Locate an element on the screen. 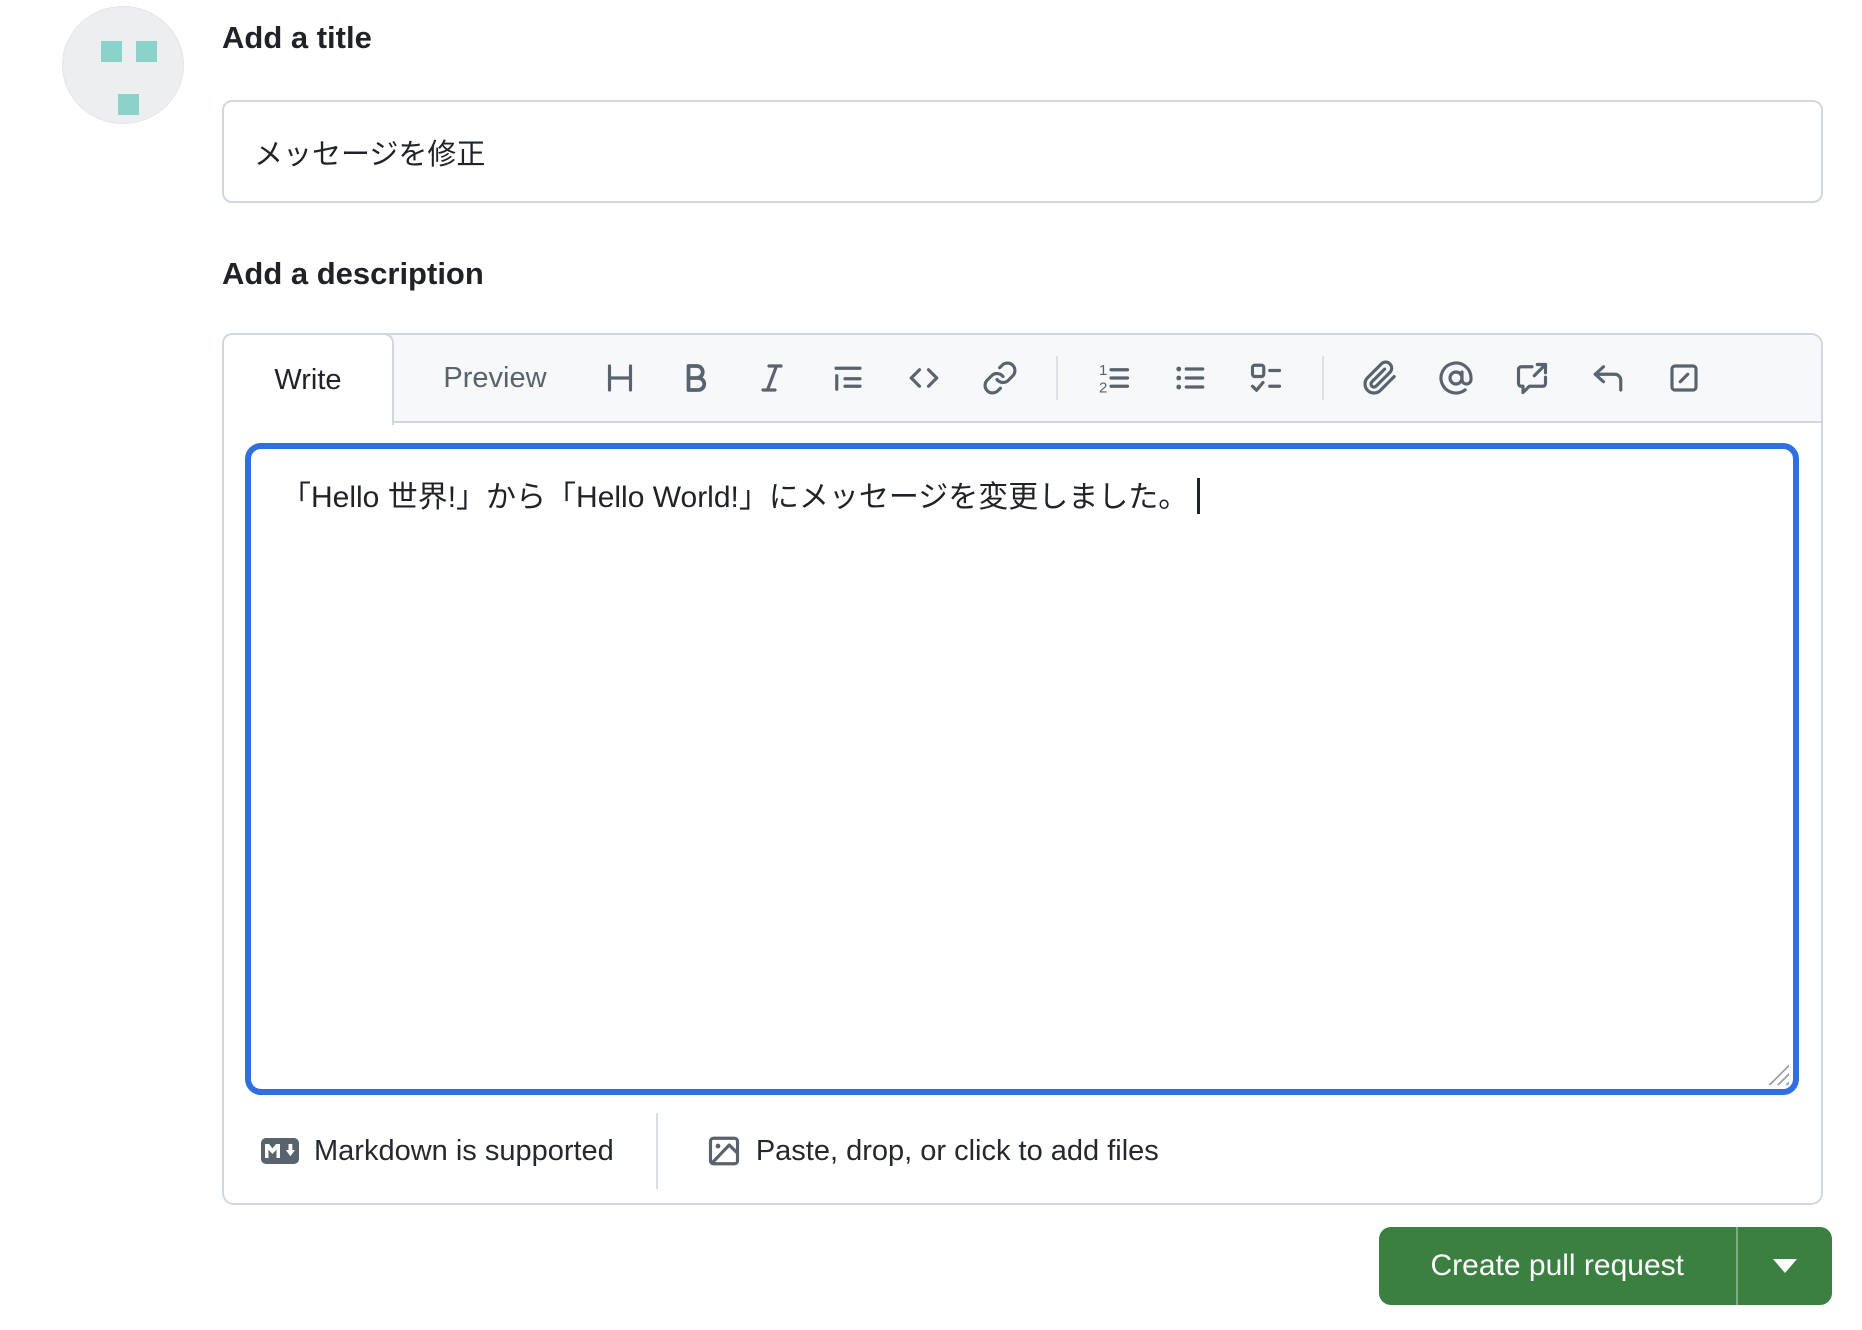 The width and height of the screenshot is (1862, 1330). reply-button is located at coordinates (1608, 378).